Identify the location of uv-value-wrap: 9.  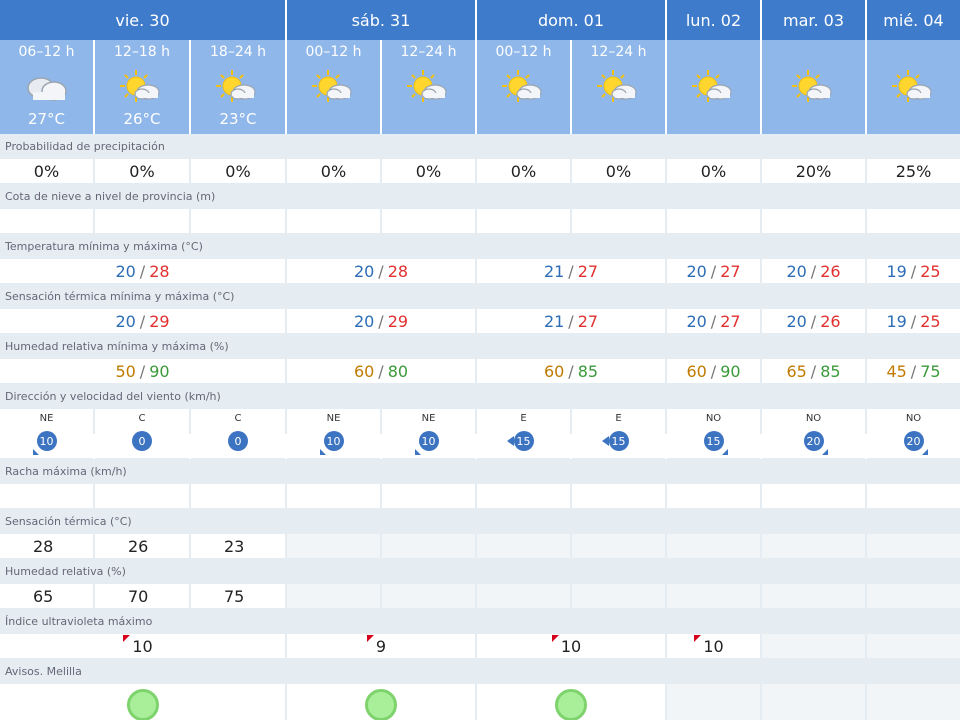
(376, 645).